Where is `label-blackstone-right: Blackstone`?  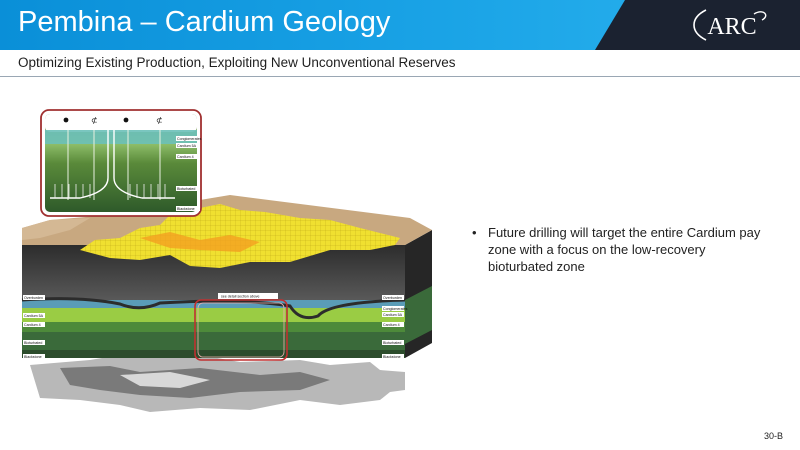 label-blackstone-right: Blackstone is located at coordinates (392, 357).